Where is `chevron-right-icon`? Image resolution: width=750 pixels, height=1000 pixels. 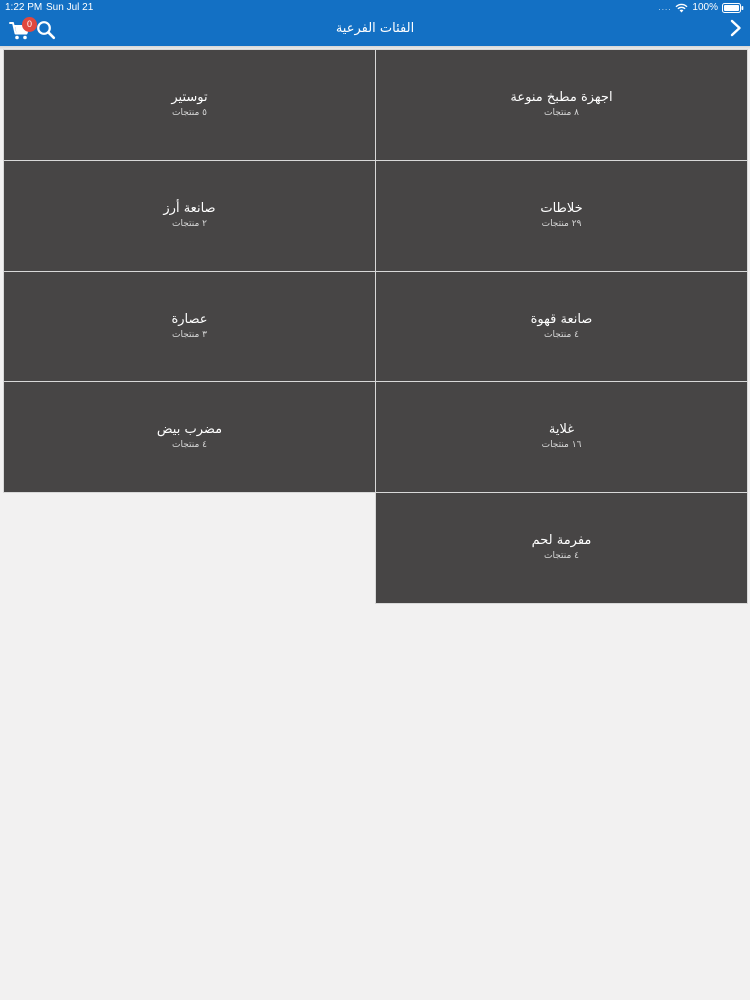 chevron-right-icon is located at coordinates (736, 30).